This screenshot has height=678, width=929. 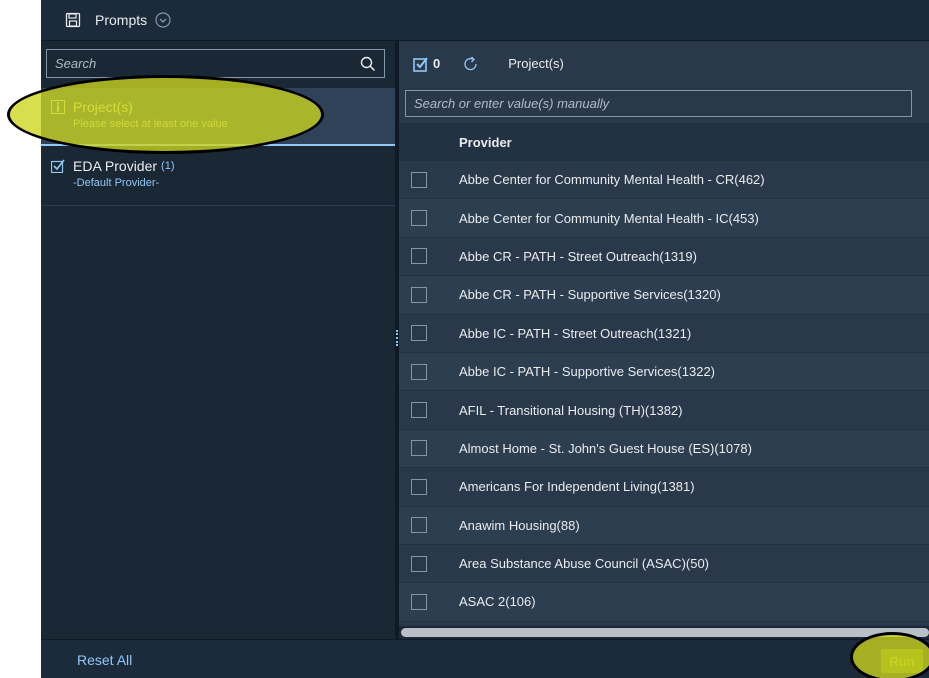 I want to click on select-all-toggle: 0, so click(x=426, y=64).